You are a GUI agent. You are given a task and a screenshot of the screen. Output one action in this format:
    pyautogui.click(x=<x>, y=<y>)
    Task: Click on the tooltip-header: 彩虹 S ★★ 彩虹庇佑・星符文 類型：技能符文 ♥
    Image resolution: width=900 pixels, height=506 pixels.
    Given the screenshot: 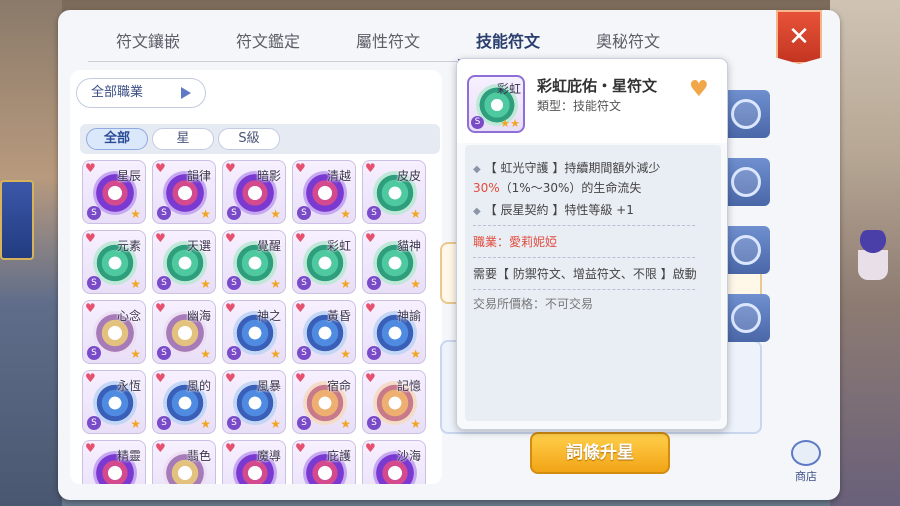 What is the action you would take?
    pyautogui.click(x=592, y=101)
    